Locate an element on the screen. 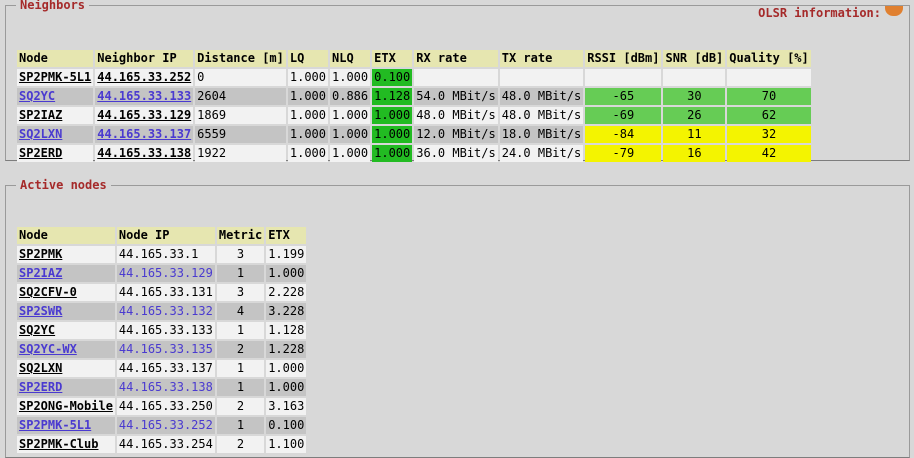  neighbor-distance: 6559 is located at coordinates (240, 134).